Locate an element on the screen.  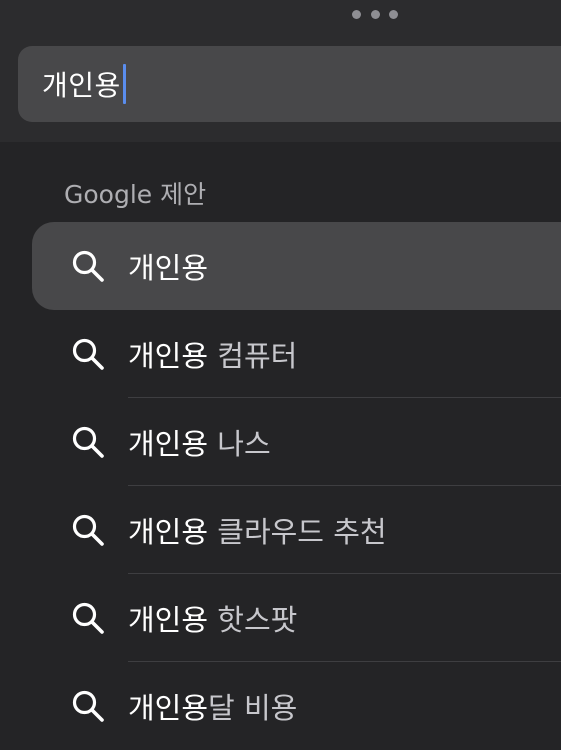
suggestion-label: 개인용 나스 is located at coordinates (199, 442).